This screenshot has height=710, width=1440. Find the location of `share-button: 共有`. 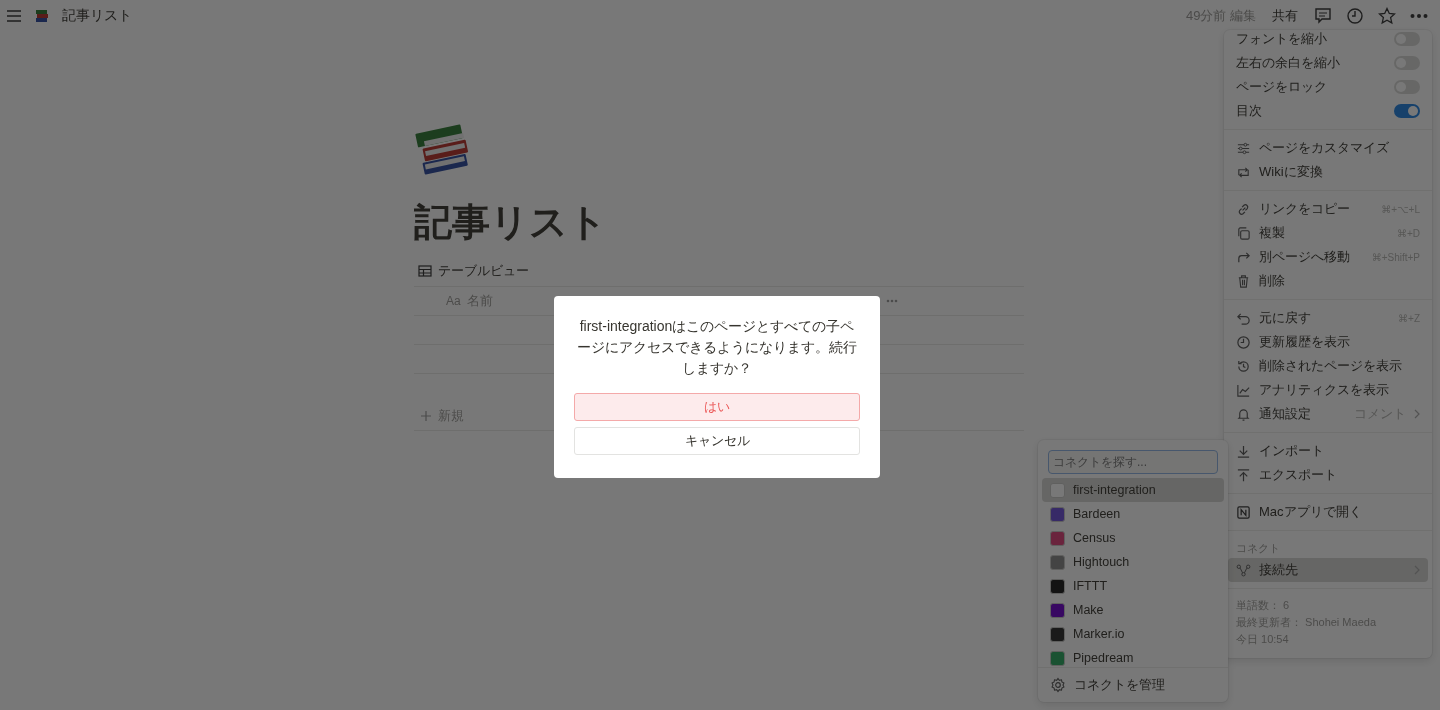

share-button: 共有 is located at coordinates (1285, 16).